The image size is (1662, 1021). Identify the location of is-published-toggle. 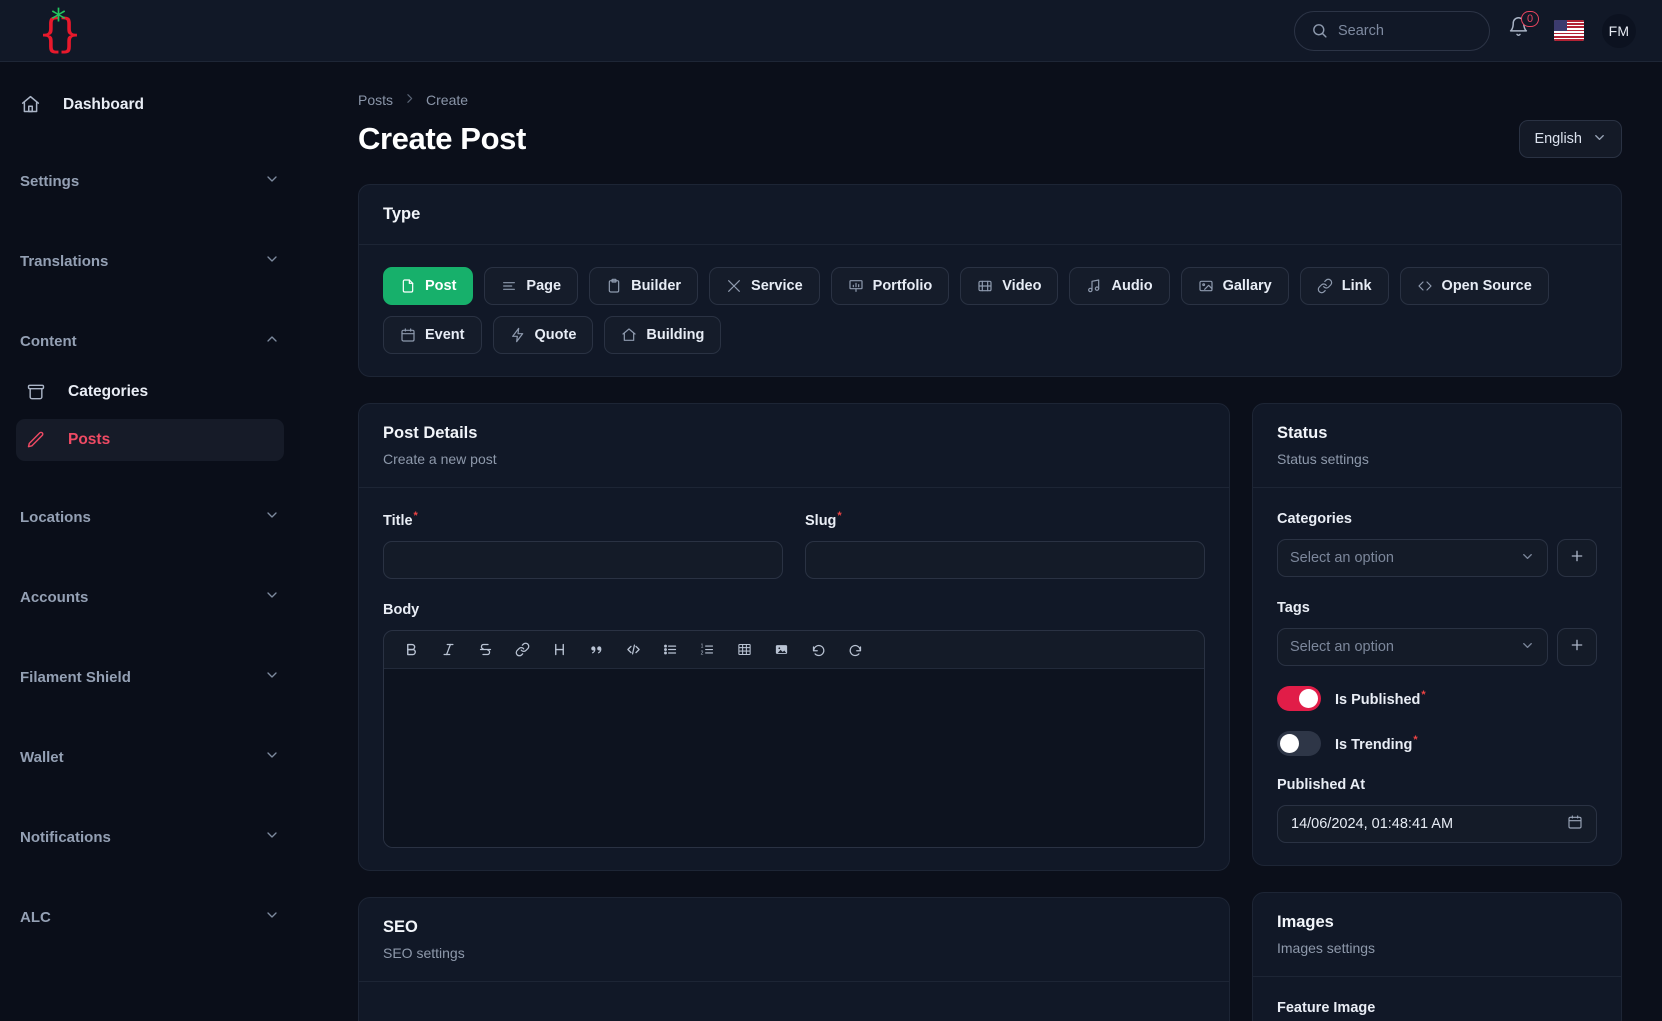
(1299, 698).